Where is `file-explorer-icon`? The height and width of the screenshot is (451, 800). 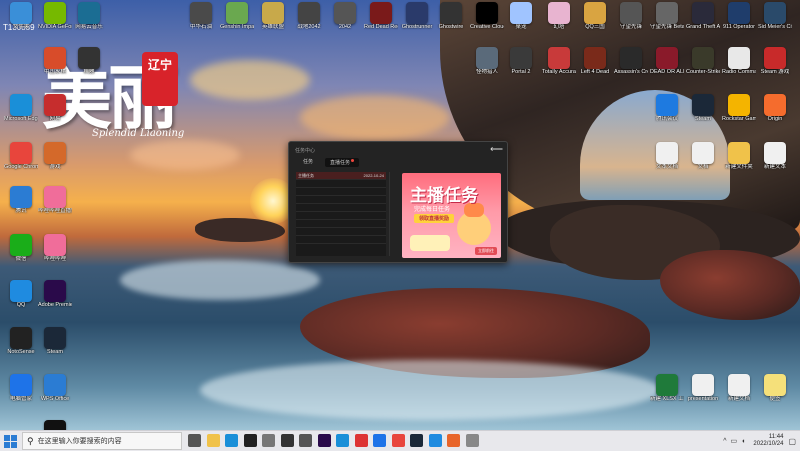
file-explorer-icon is located at coordinates (213, 440).